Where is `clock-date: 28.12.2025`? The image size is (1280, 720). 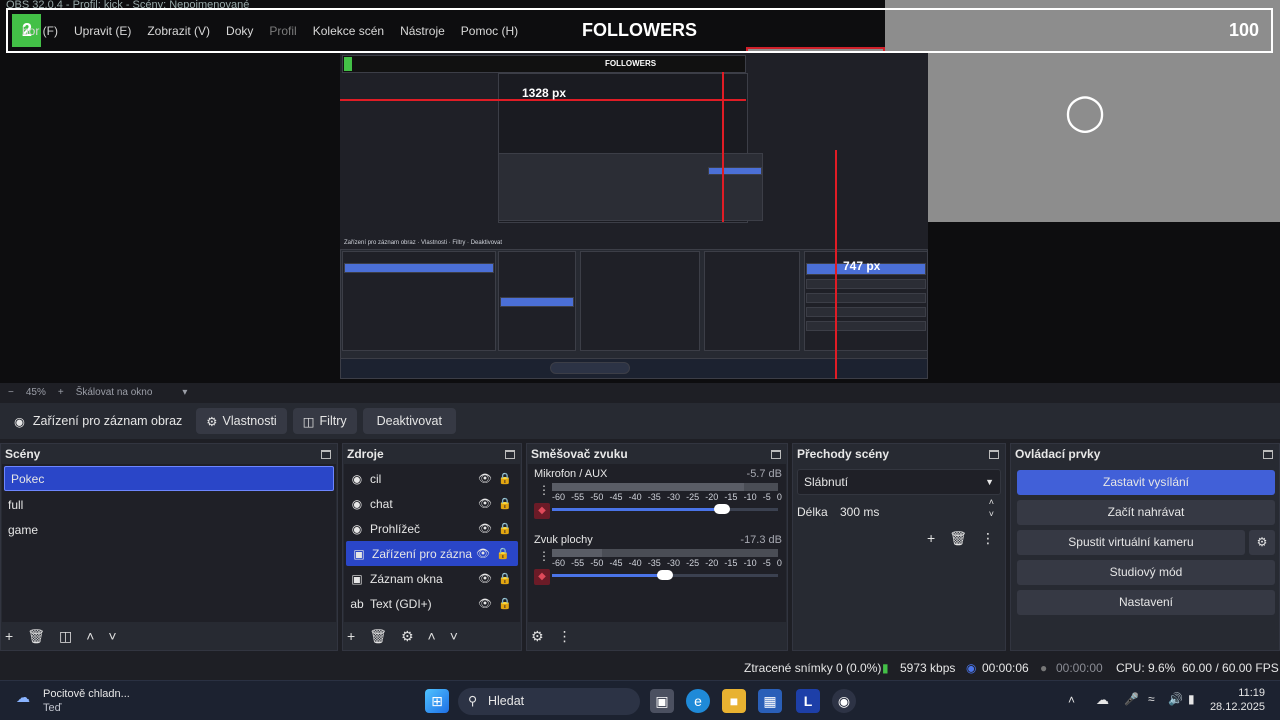
clock-date: 28.12.2025 is located at coordinates (1235, 707).